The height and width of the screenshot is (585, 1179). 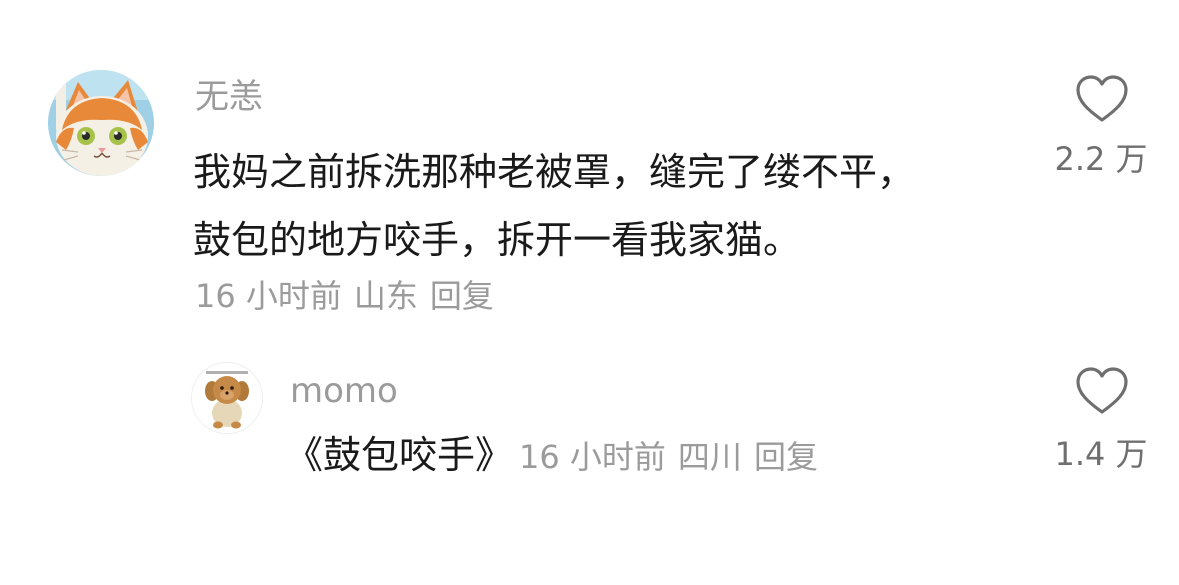 I want to click on reply-time: 16 小时前, so click(x=592, y=457).